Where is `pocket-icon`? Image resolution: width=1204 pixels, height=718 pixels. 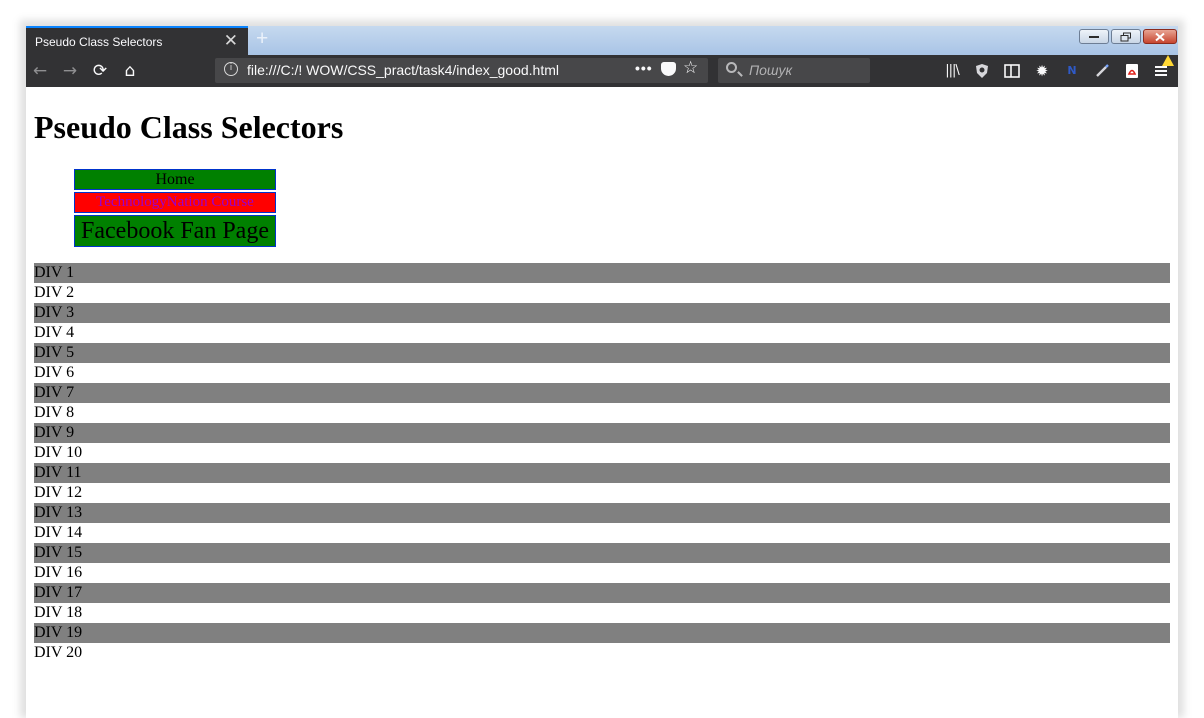 pocket-icon is located at coordinates (668, 69).